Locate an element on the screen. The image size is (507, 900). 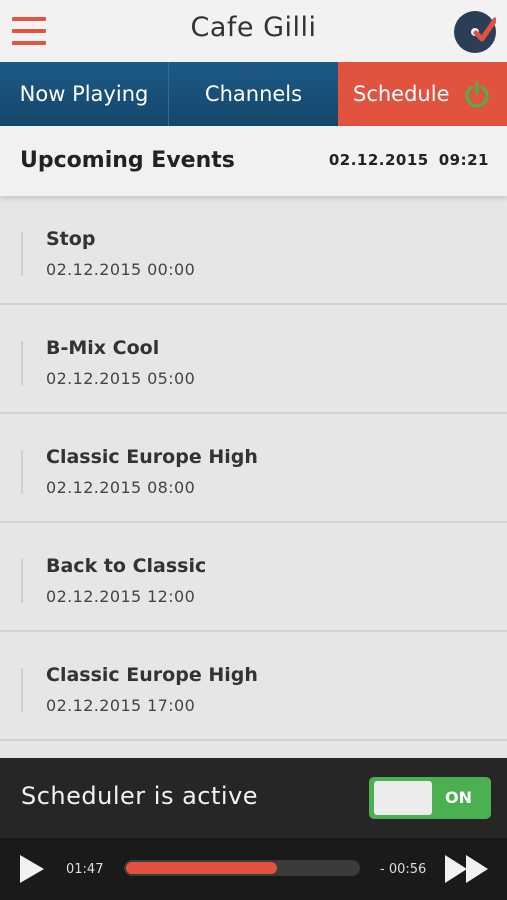
scheduler-toggle: ON is located at coordinates (430, 798).